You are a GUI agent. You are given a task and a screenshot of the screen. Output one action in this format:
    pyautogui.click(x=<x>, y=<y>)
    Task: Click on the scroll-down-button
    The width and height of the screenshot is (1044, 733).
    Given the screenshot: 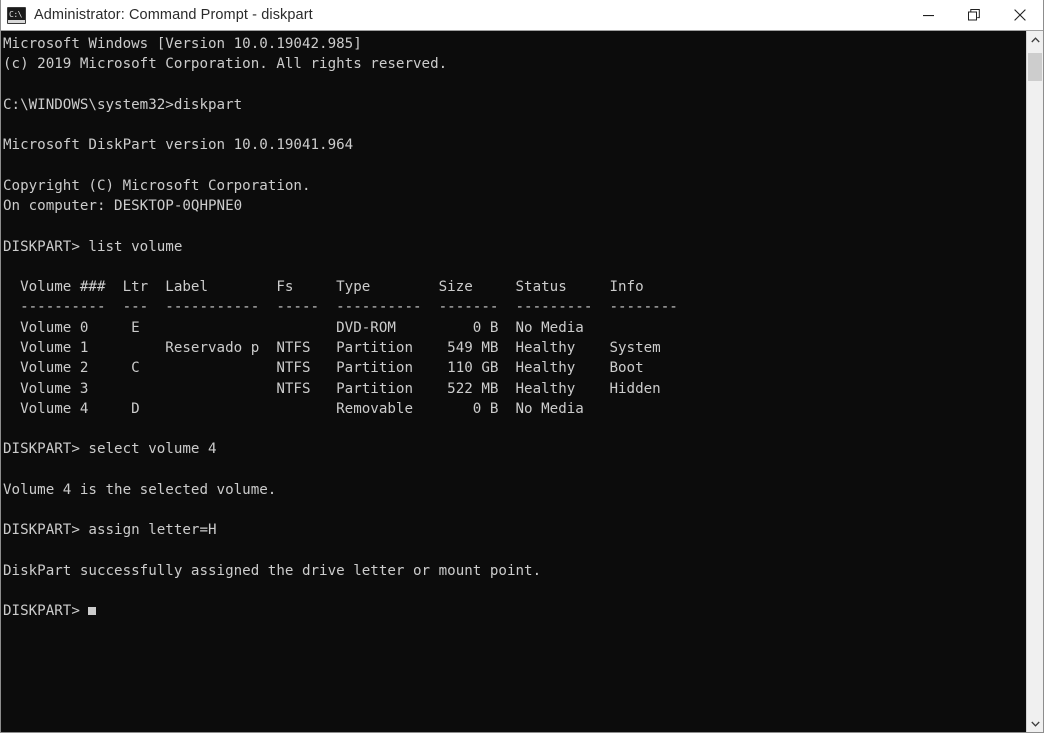 What is the action you would take?
    pyautogui.click(x=1035, y=723)
    